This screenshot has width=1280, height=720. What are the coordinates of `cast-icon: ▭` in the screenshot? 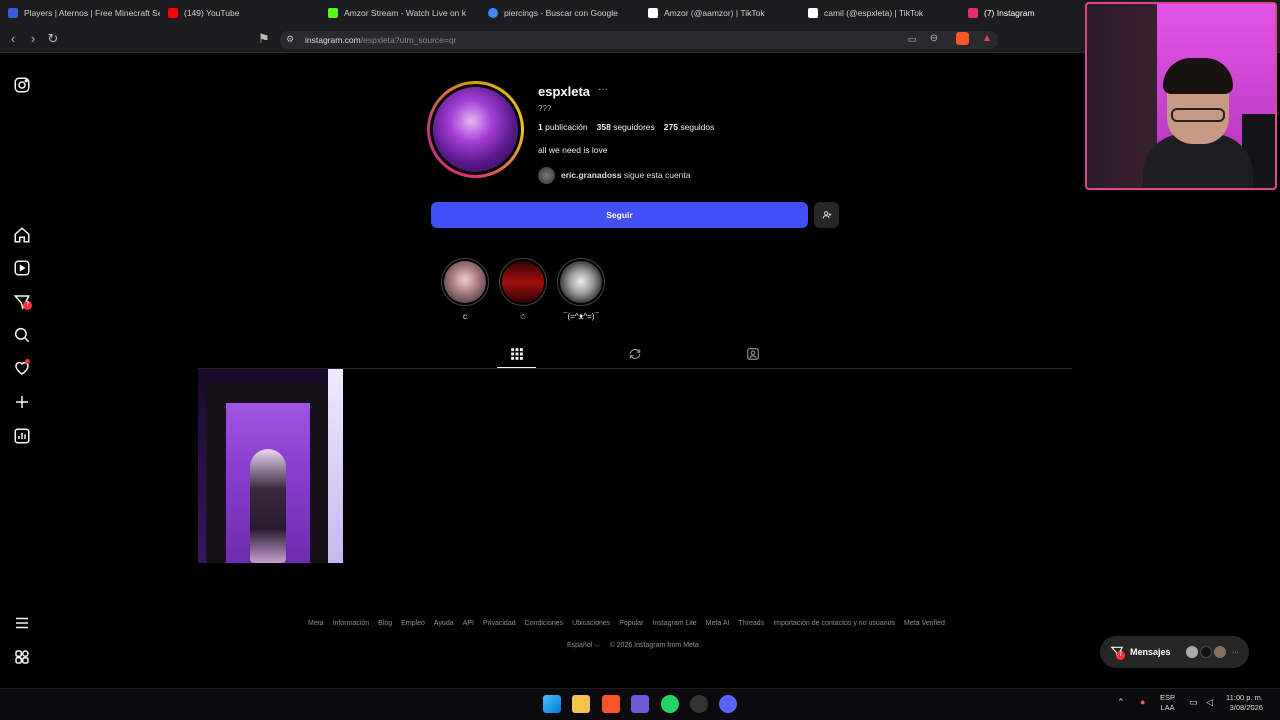 It's located at (912, 39).